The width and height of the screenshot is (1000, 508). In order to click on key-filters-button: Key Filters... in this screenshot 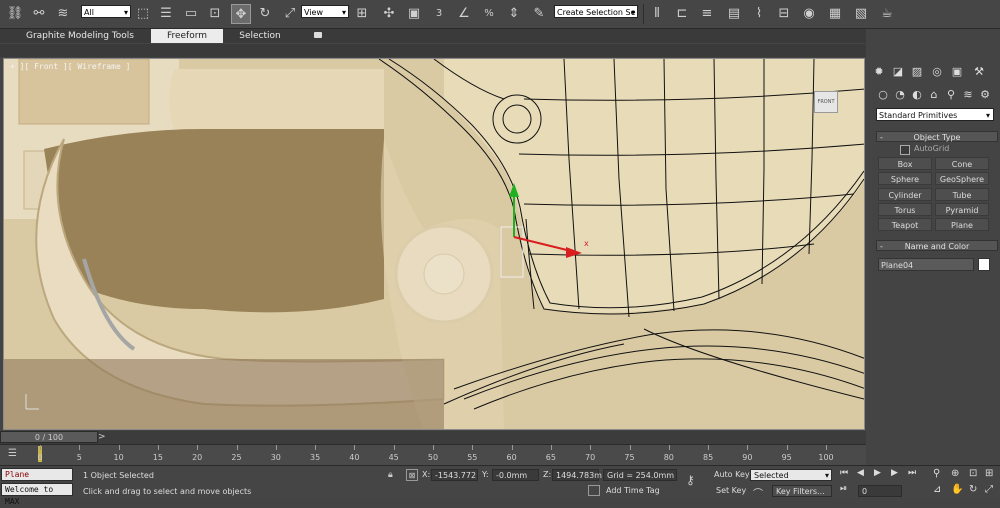, I will do `click(802, 491)`.